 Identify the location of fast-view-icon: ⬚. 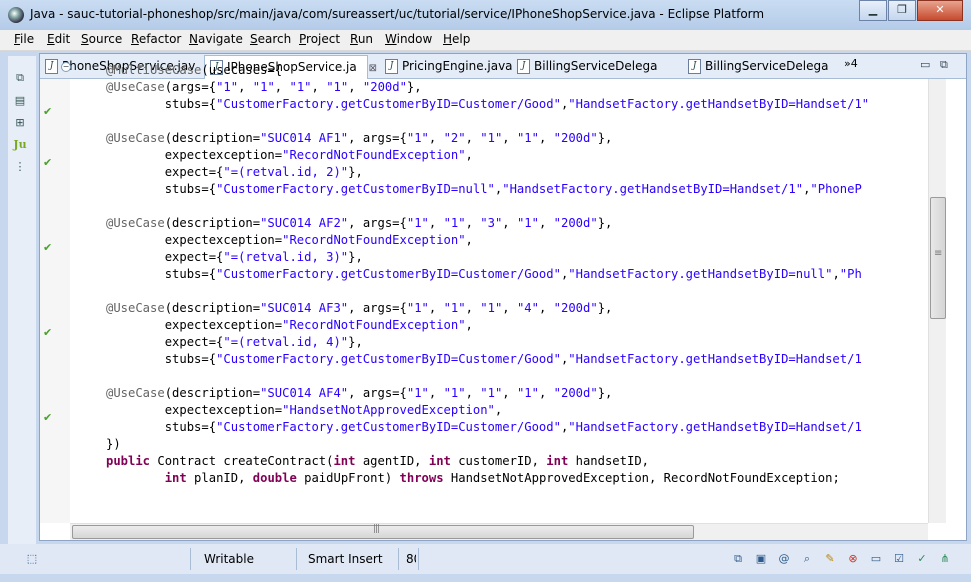
(32, 559).